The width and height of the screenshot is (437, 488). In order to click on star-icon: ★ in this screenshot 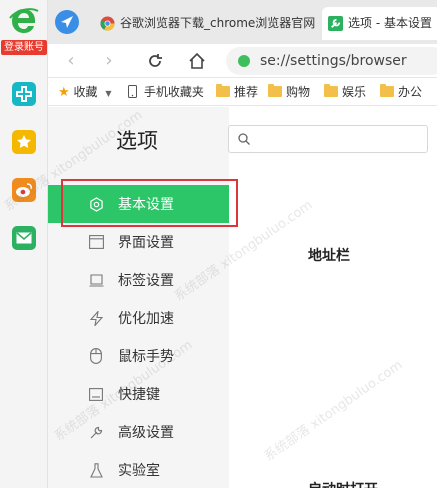, I will do `click(64, 92)`.